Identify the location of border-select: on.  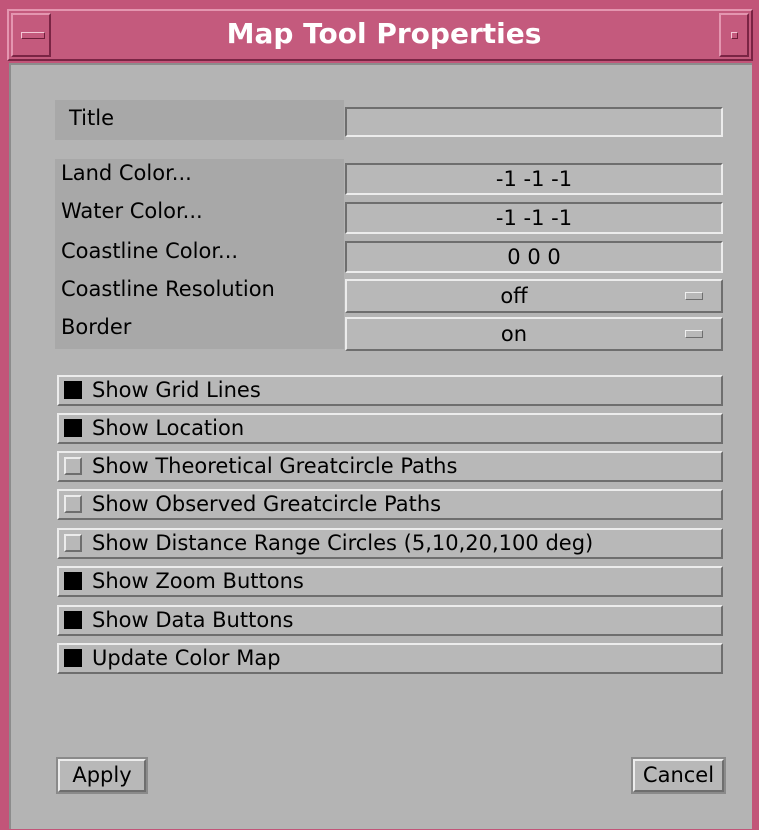
(534, 334).